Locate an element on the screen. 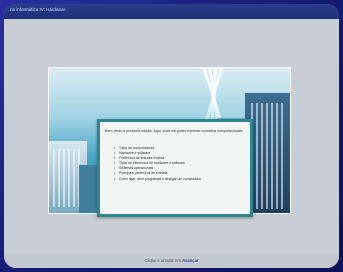 This screenshot has height=272, width=343. footer-hint: Clique e arraste em Avançar is located at coordinates (171, 261).